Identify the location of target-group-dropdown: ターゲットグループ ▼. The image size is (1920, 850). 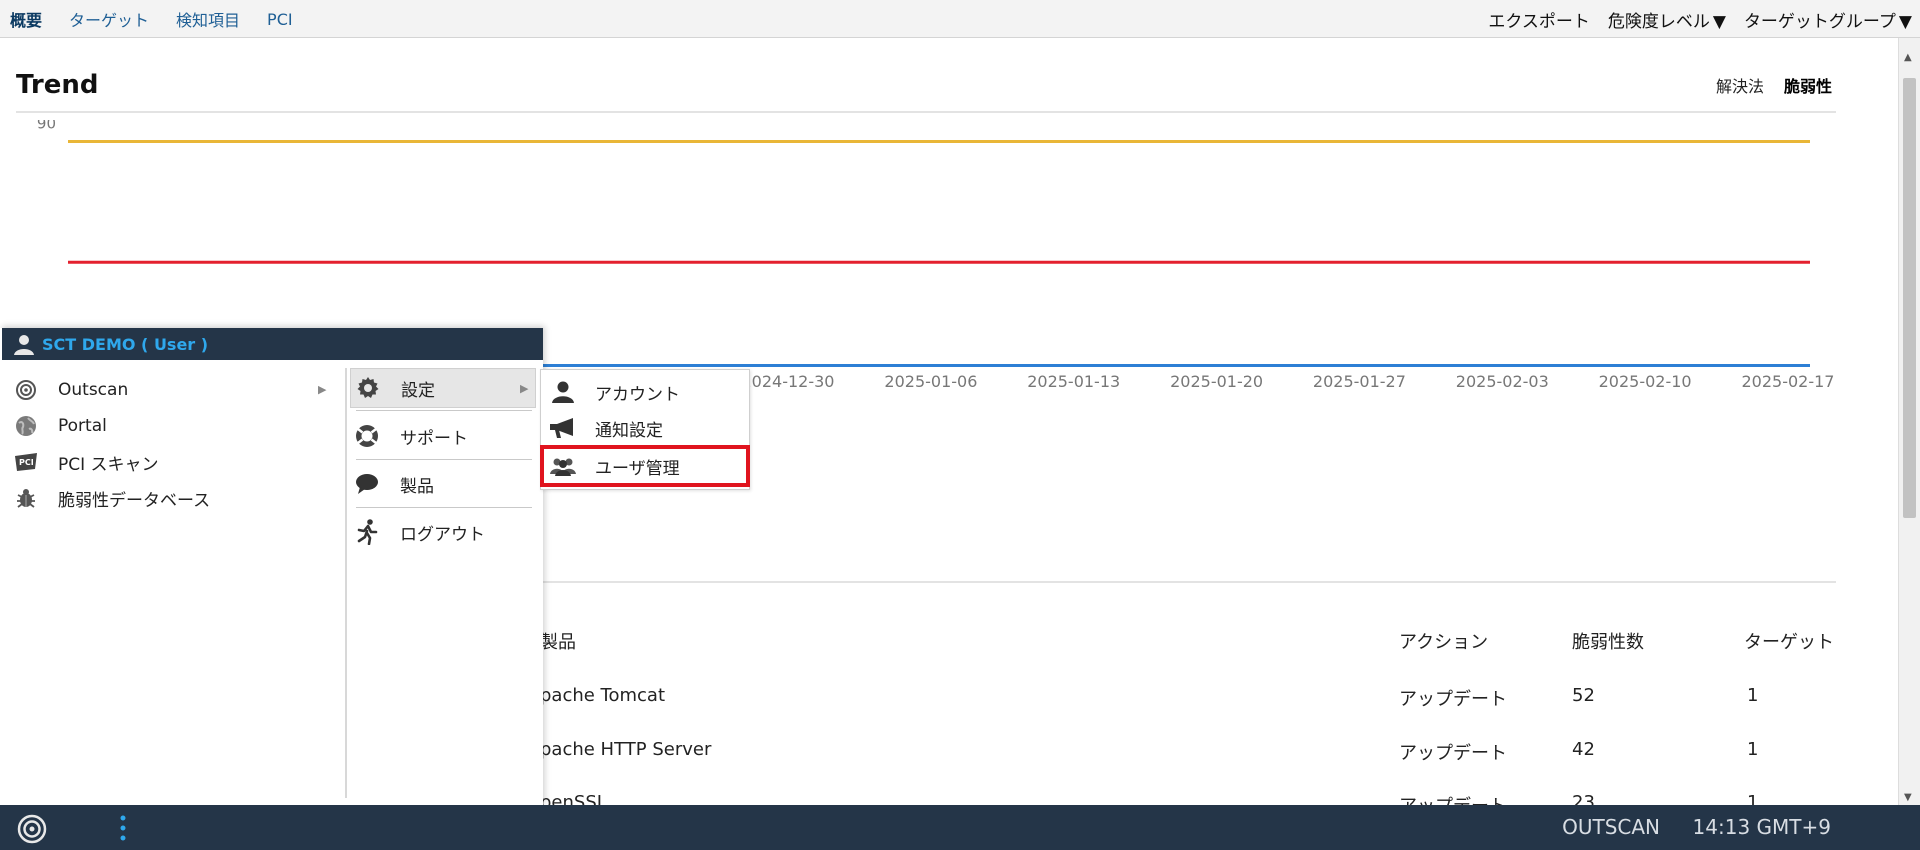
(1828, 19).